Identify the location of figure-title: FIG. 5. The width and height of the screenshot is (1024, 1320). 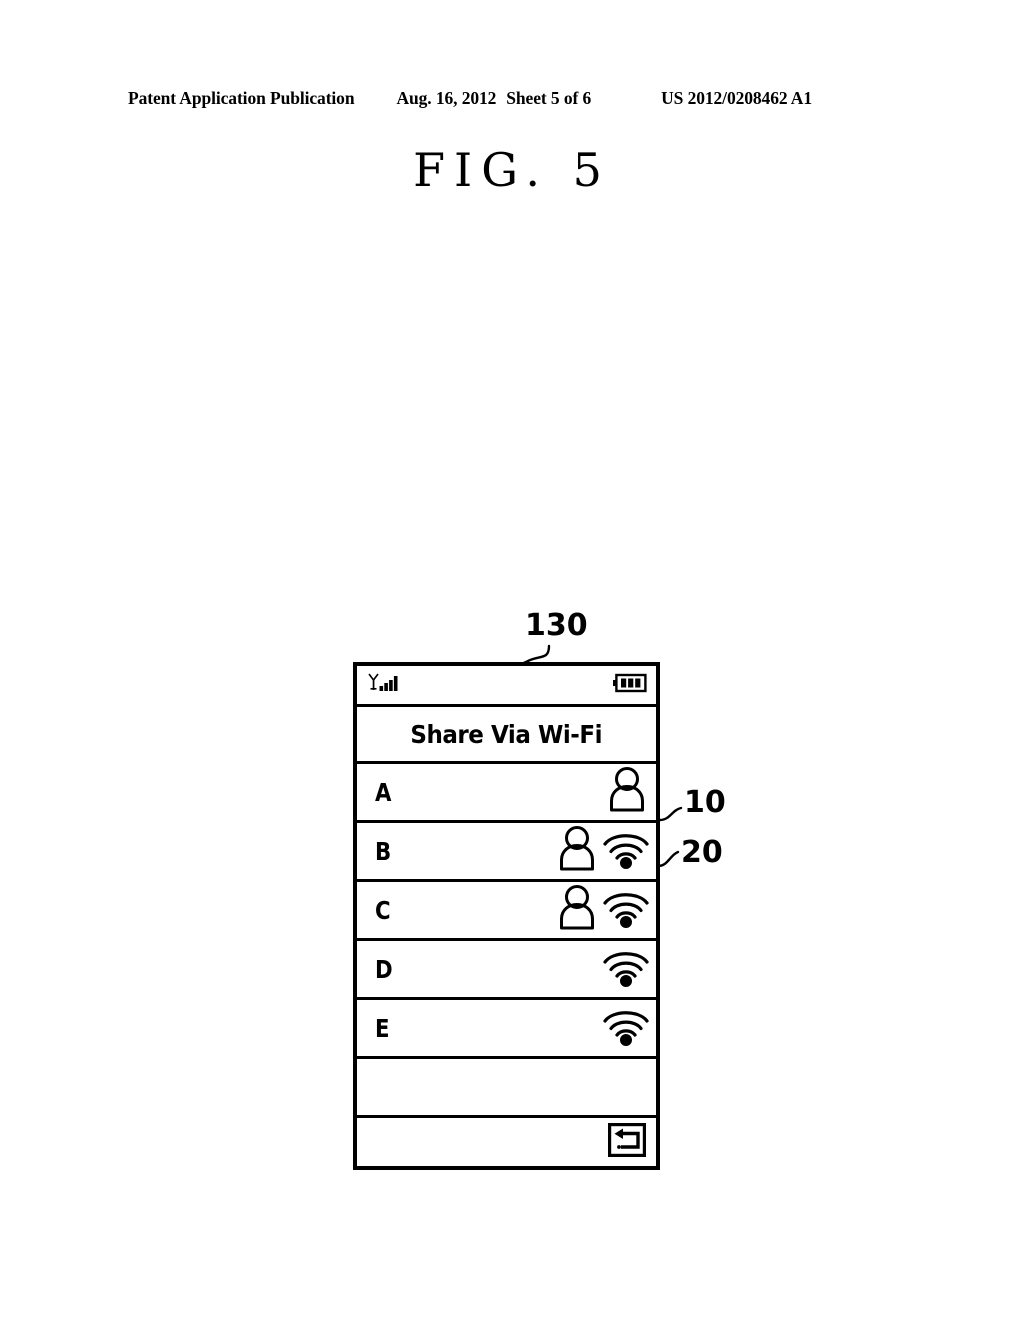
(512, 170).